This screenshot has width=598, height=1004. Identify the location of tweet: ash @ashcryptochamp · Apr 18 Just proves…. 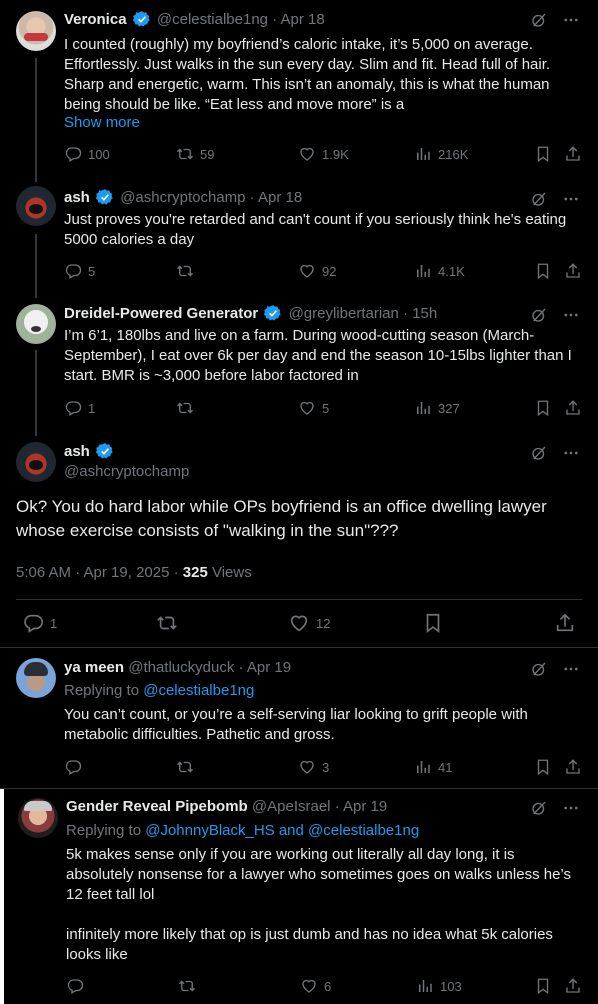
(299, 240).